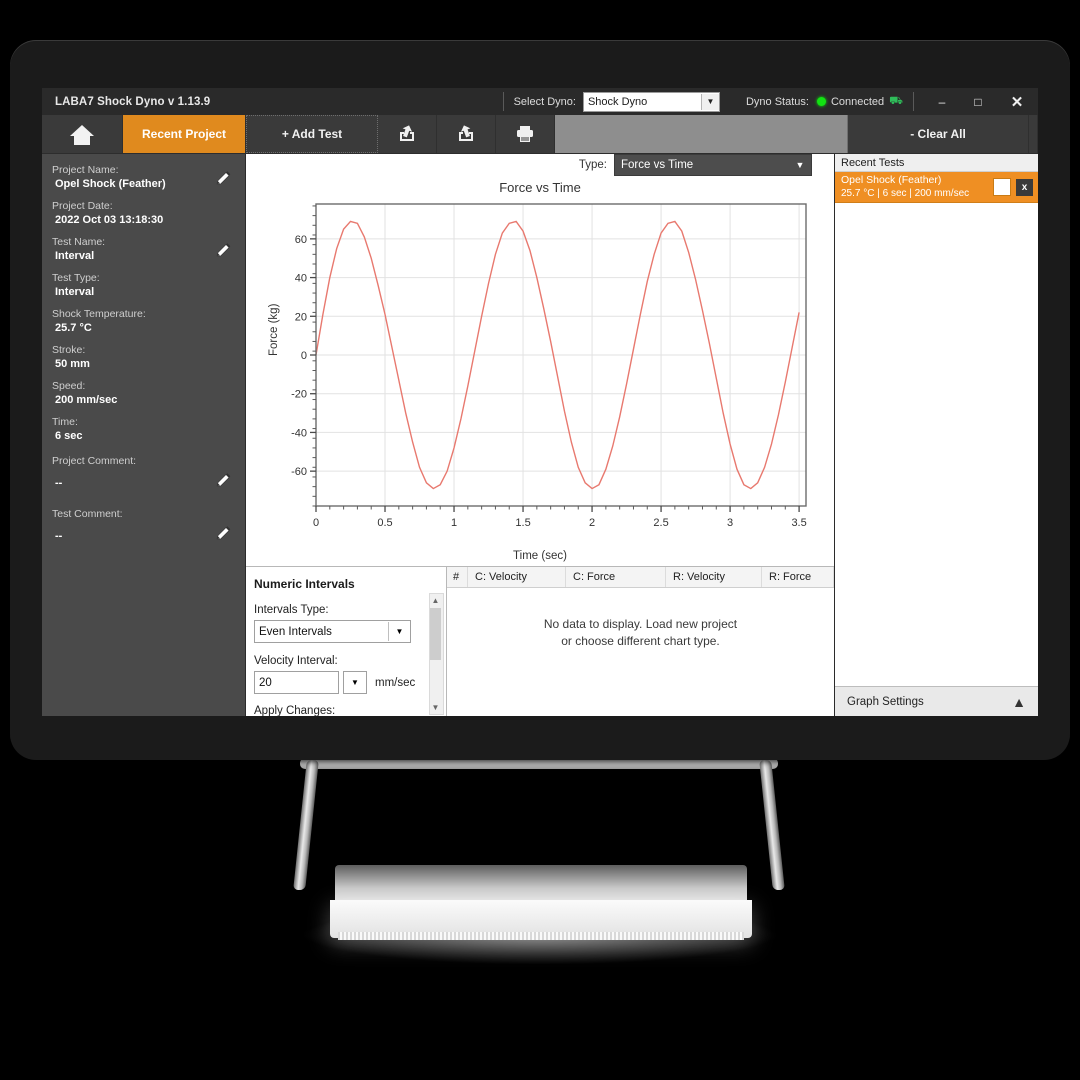 This screenshot has width=1080, height=1080. Describe the element at coordinates (79, 242) in the screenshot. I see `field-label: Test Name:` at that location.